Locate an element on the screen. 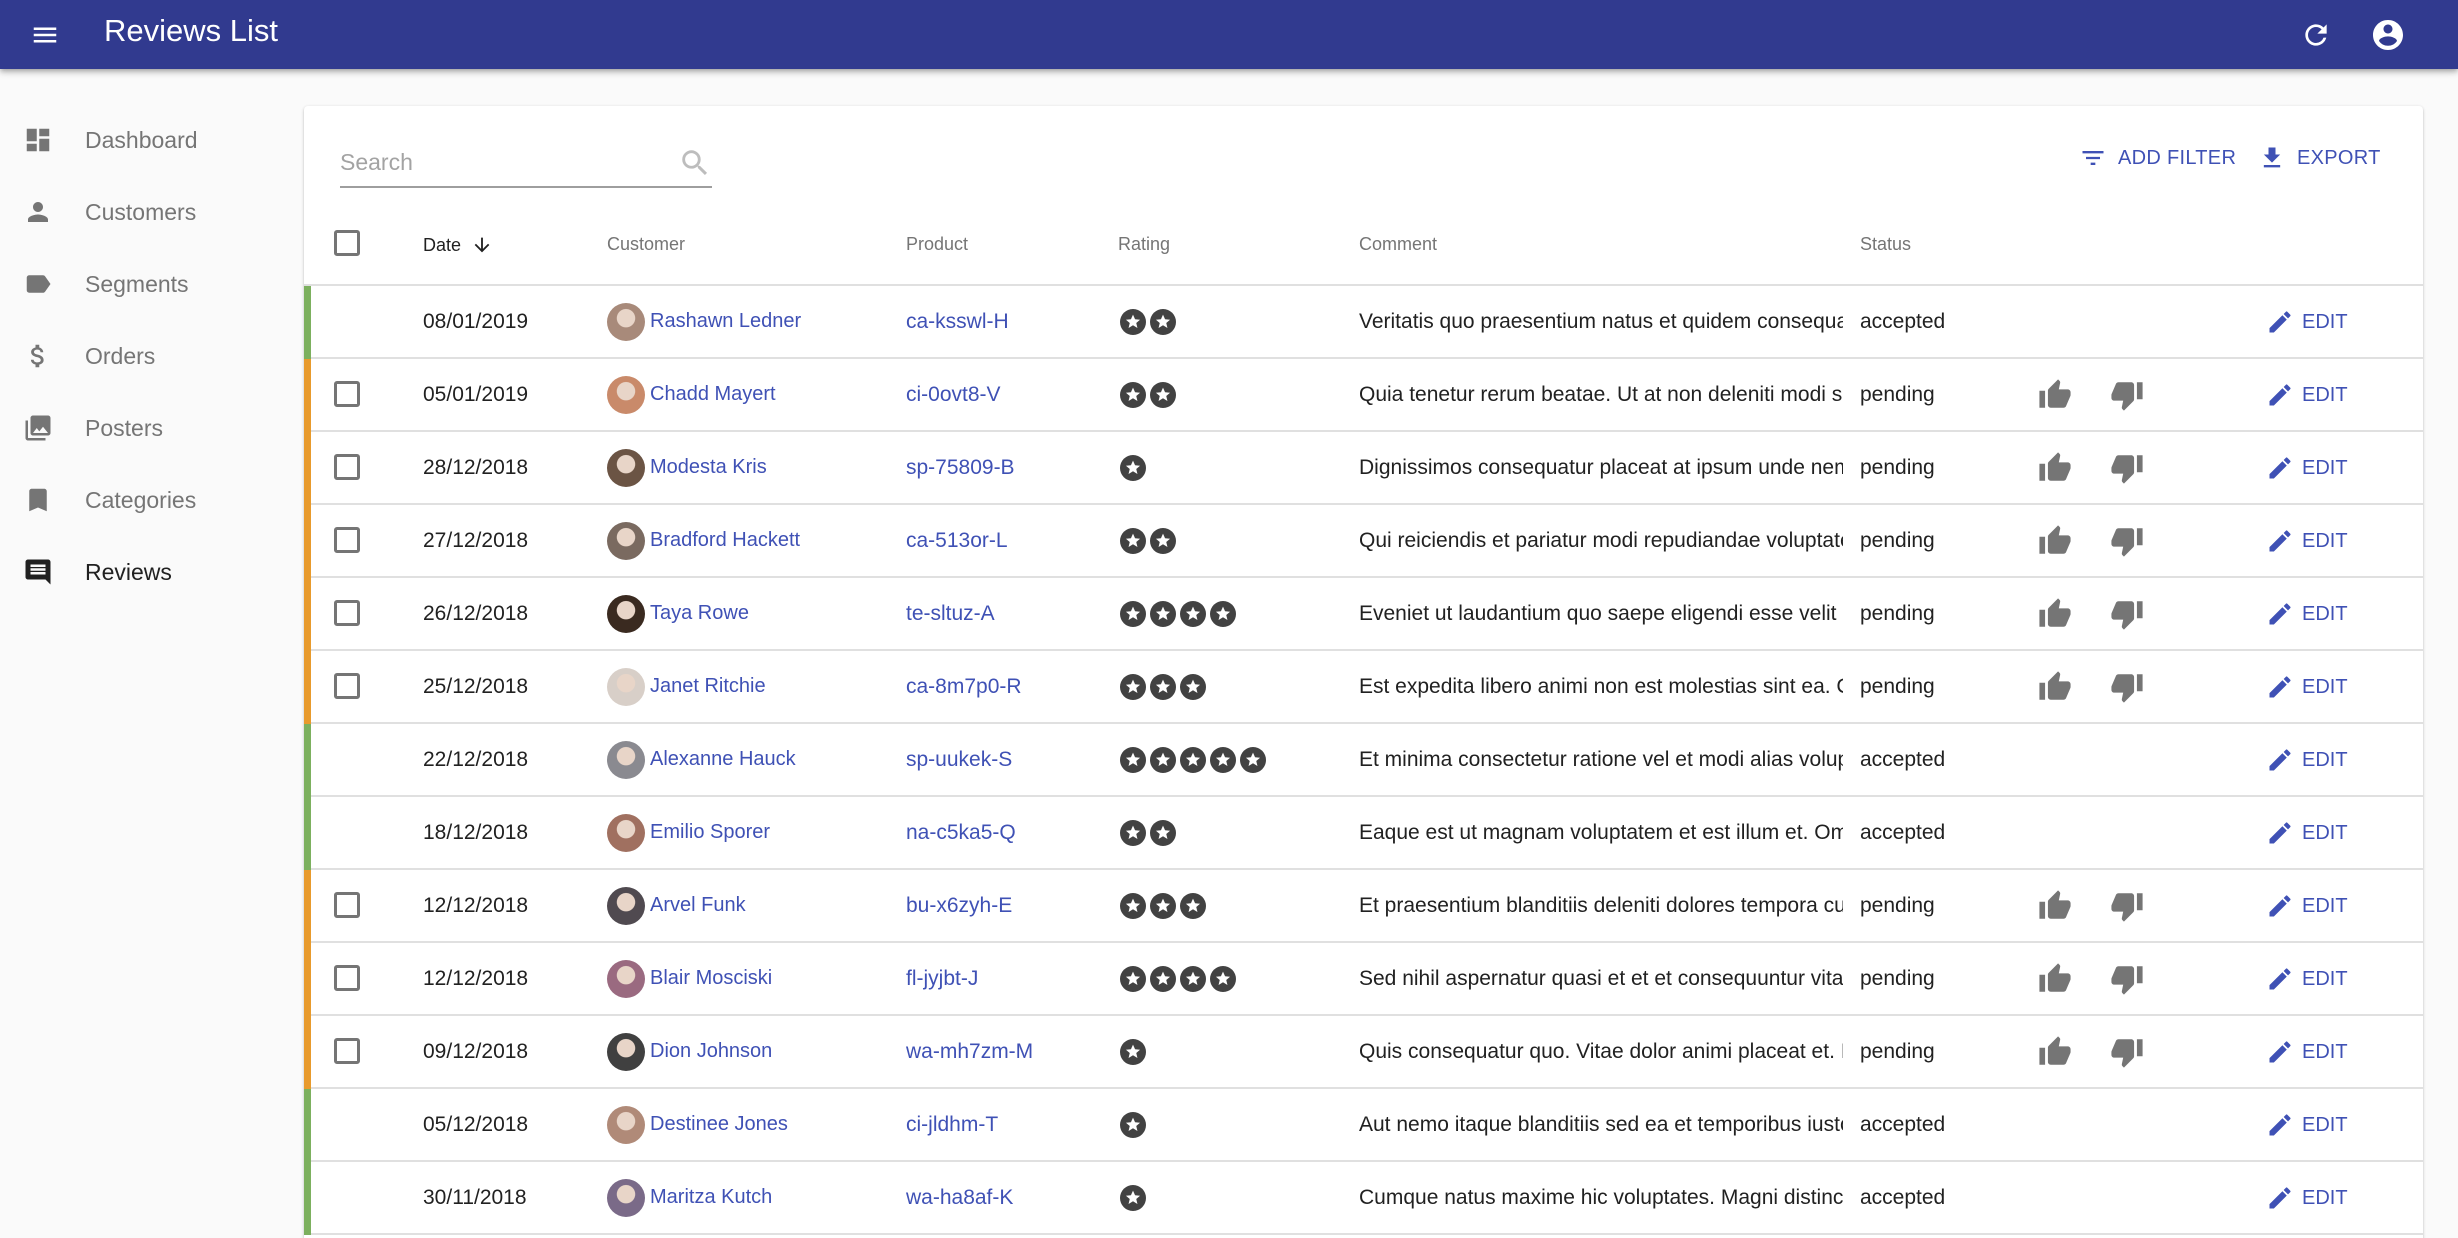  customer-reference: Chadd Mayert is located at coordinates (691, 394).